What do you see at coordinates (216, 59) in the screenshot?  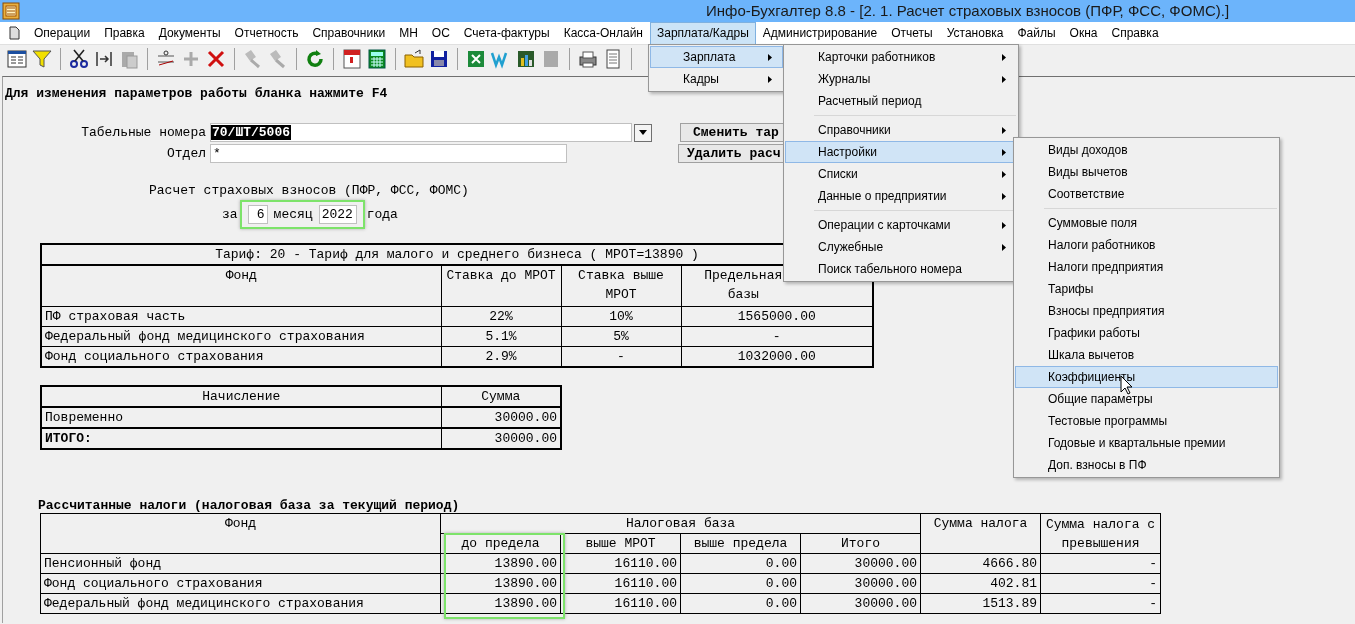 I see `delete-icon` at bounding box center [216, 59].